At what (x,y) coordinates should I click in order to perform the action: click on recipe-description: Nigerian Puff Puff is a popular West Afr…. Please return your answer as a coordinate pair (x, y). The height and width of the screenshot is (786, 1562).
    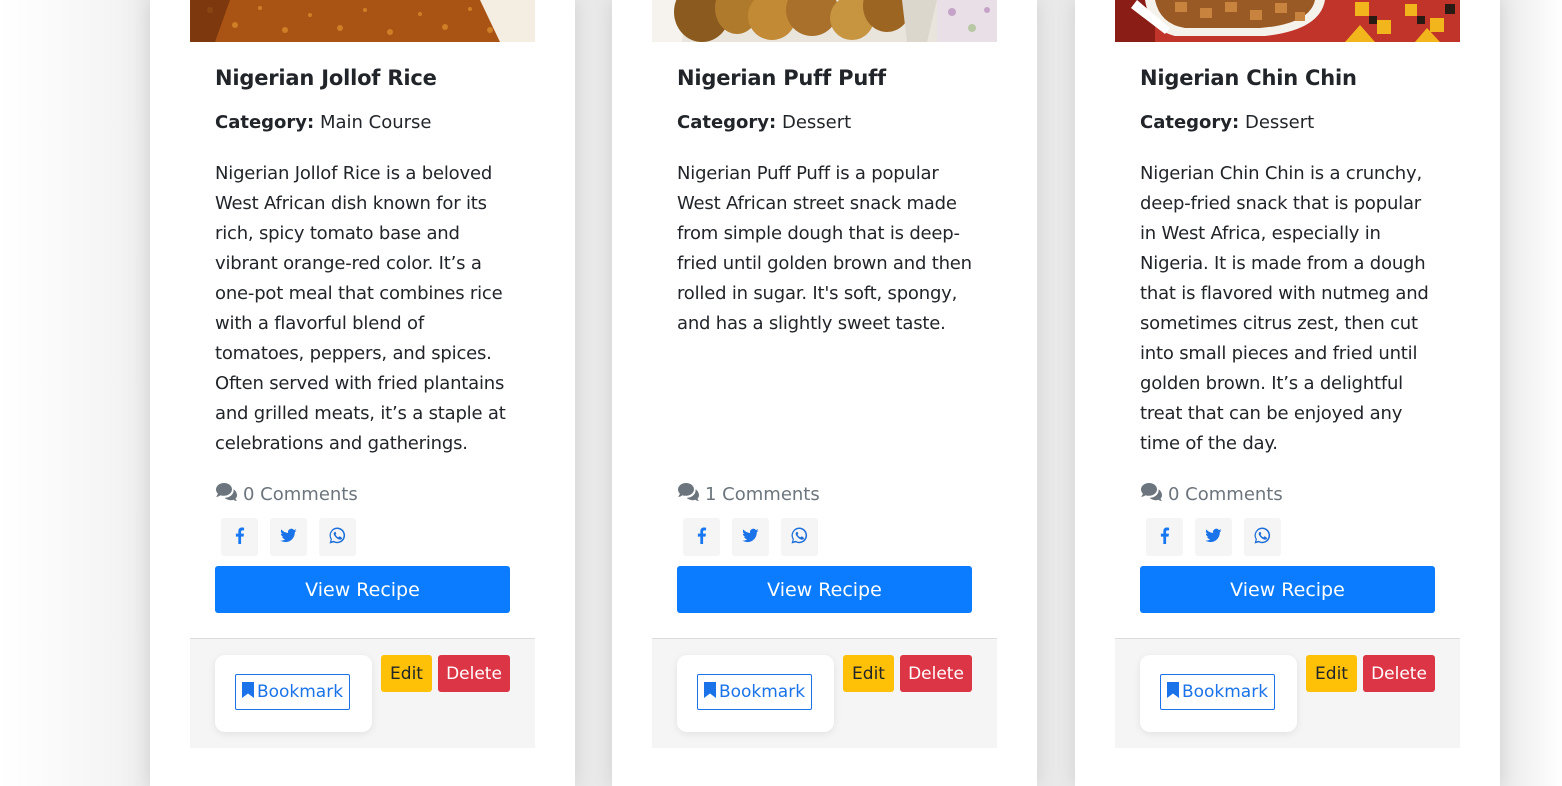
    Looking at the image, I should click on (824, 248).